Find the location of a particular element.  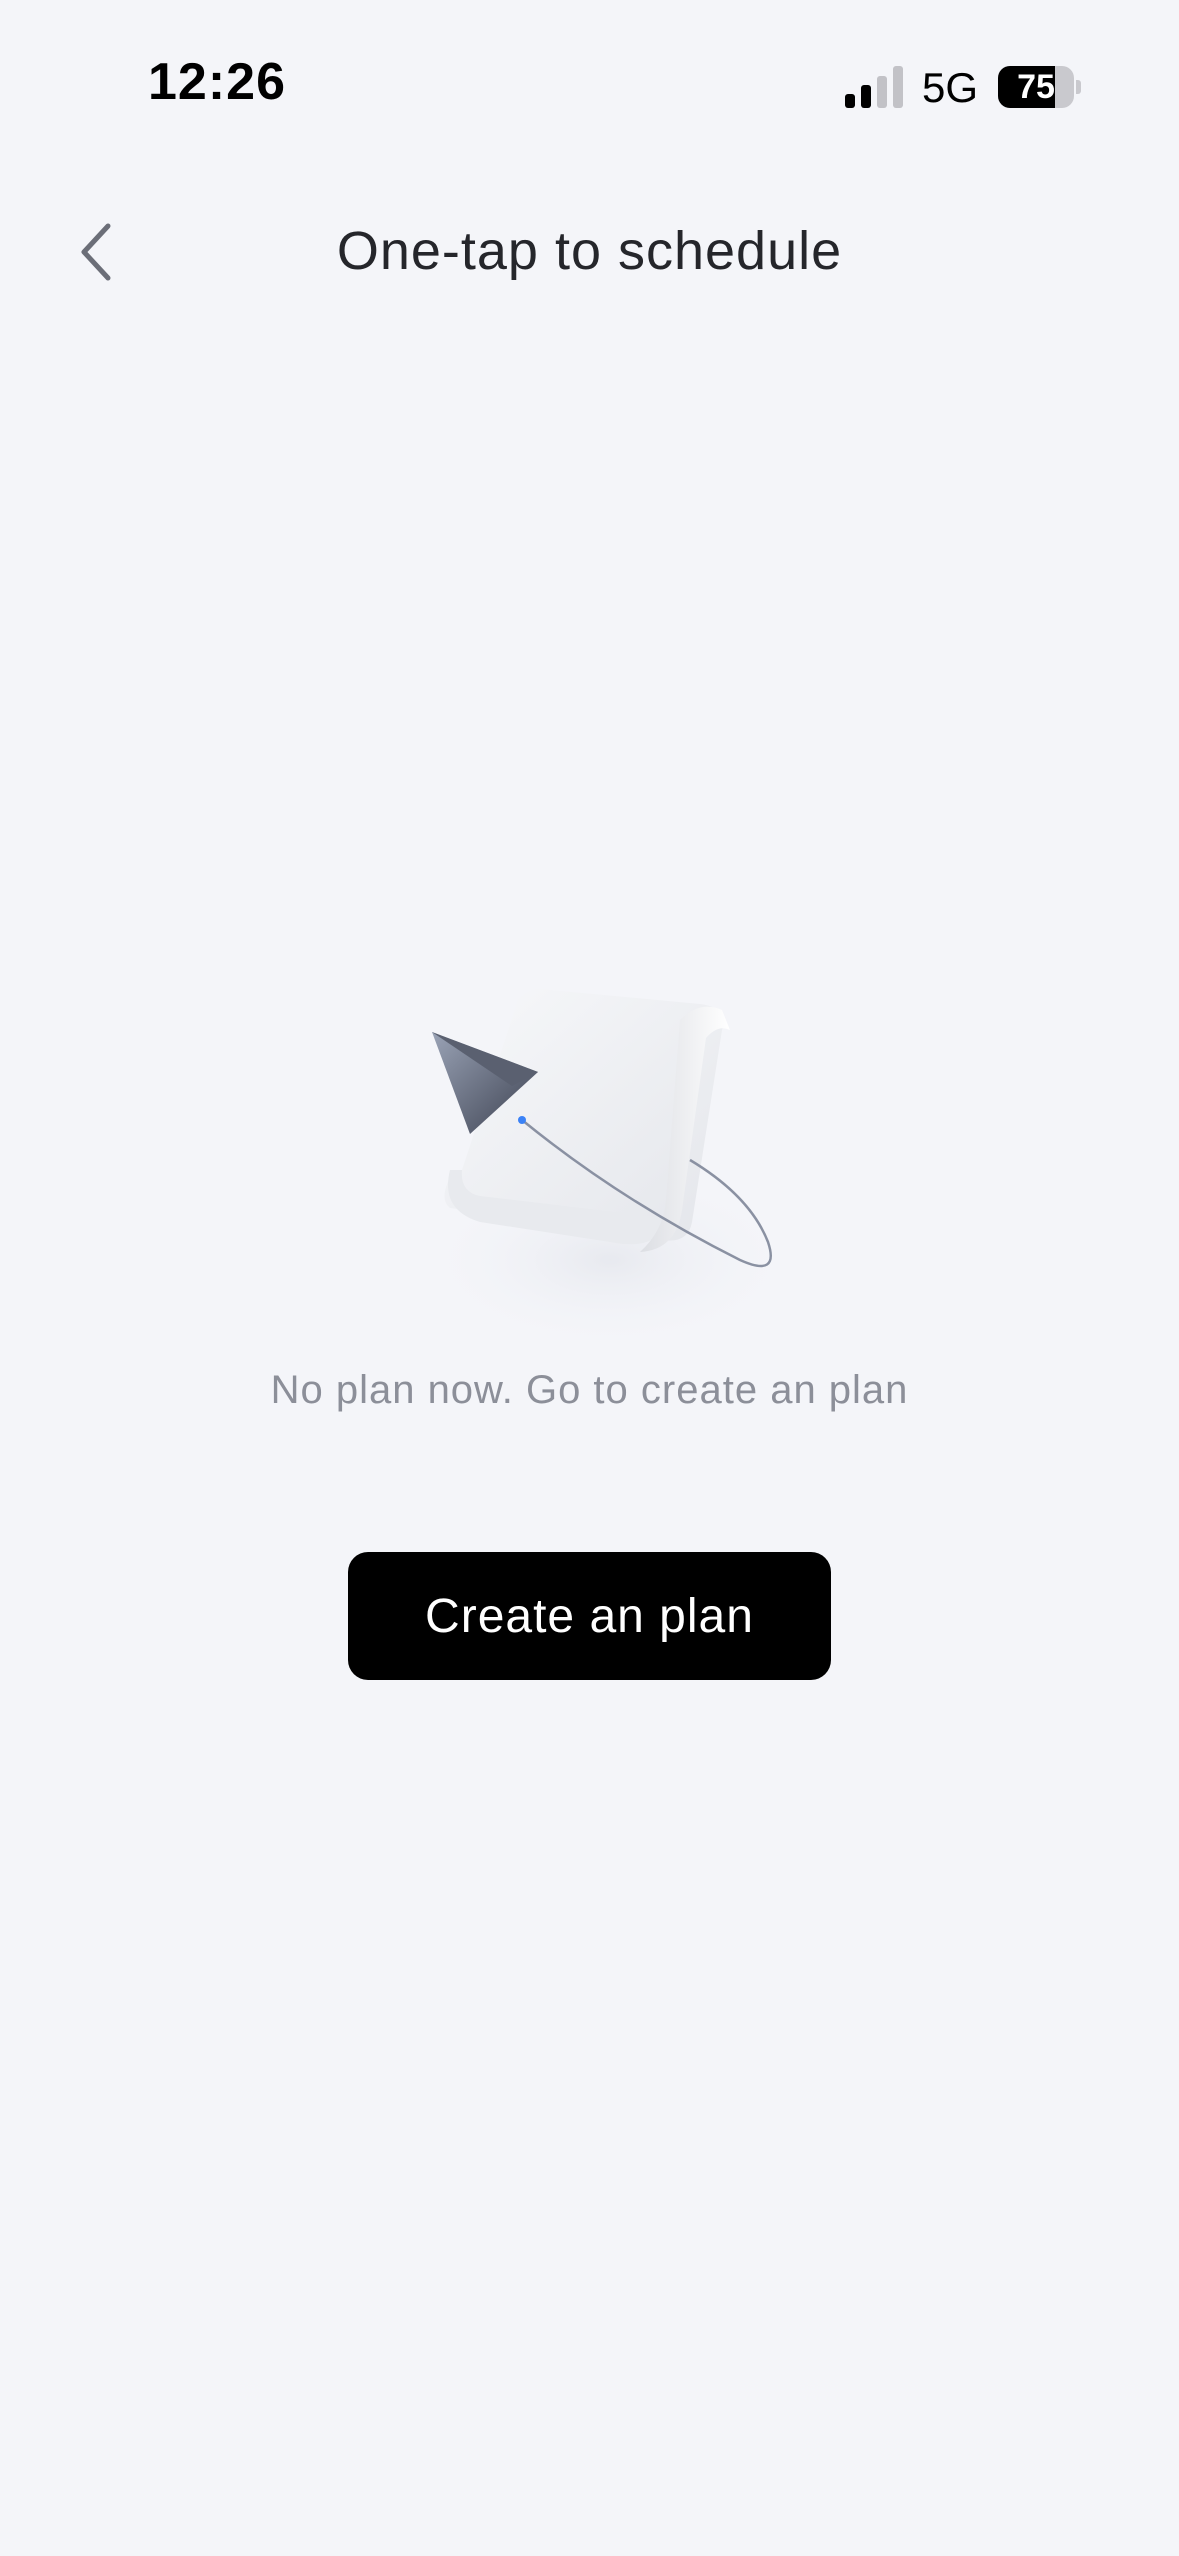

status-bar: 12:26 5G 75 is located at coordinates (589, 85).